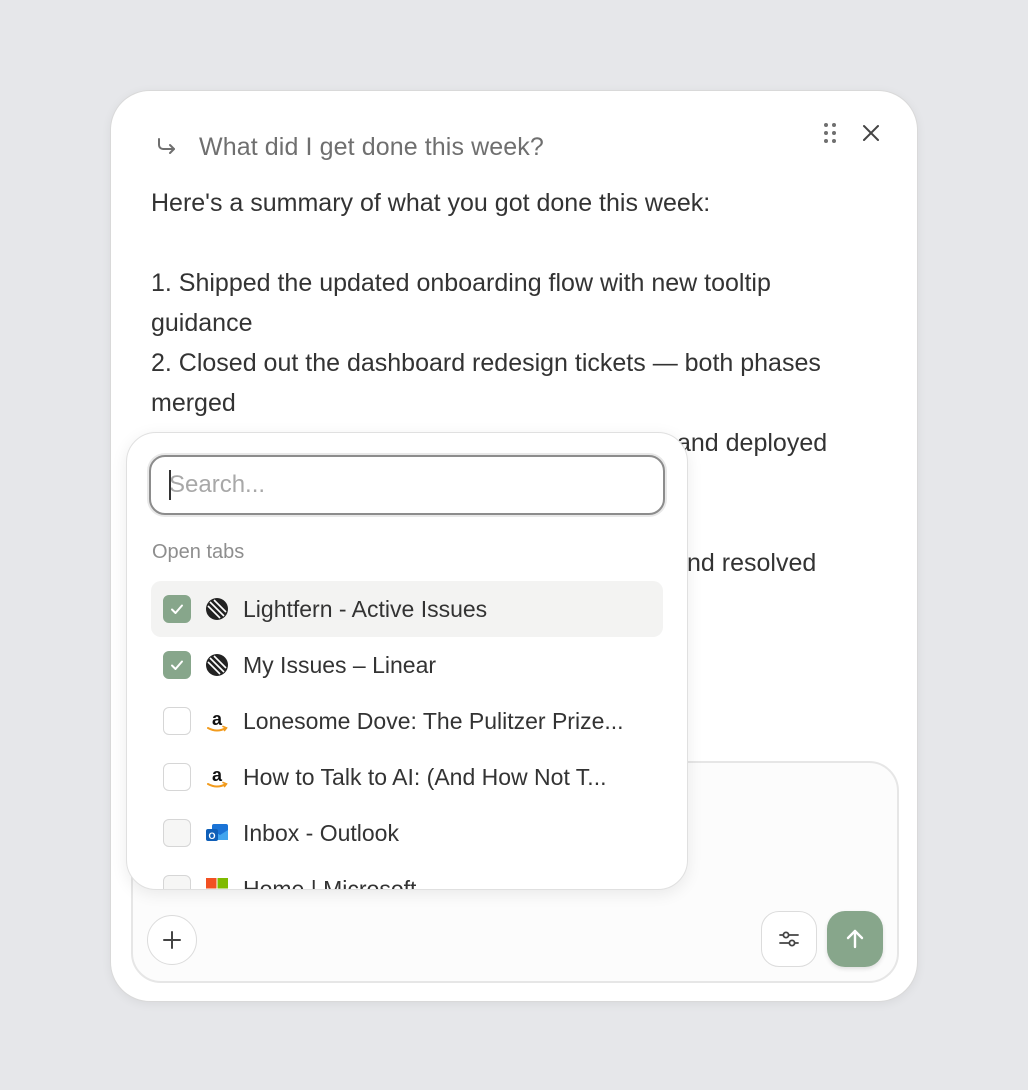 This screenshot has width=1028, height=1090. Describe the element at coordinates (371, 146) in the screenshot. I see `query-text: What did I get done this week?` at that location.